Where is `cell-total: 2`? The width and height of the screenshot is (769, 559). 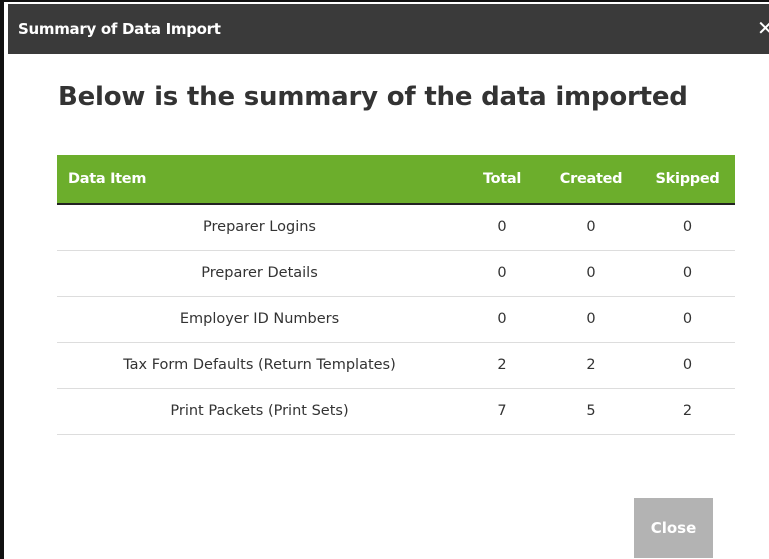 cell-total: 2 is located at coordinates (502, 365).